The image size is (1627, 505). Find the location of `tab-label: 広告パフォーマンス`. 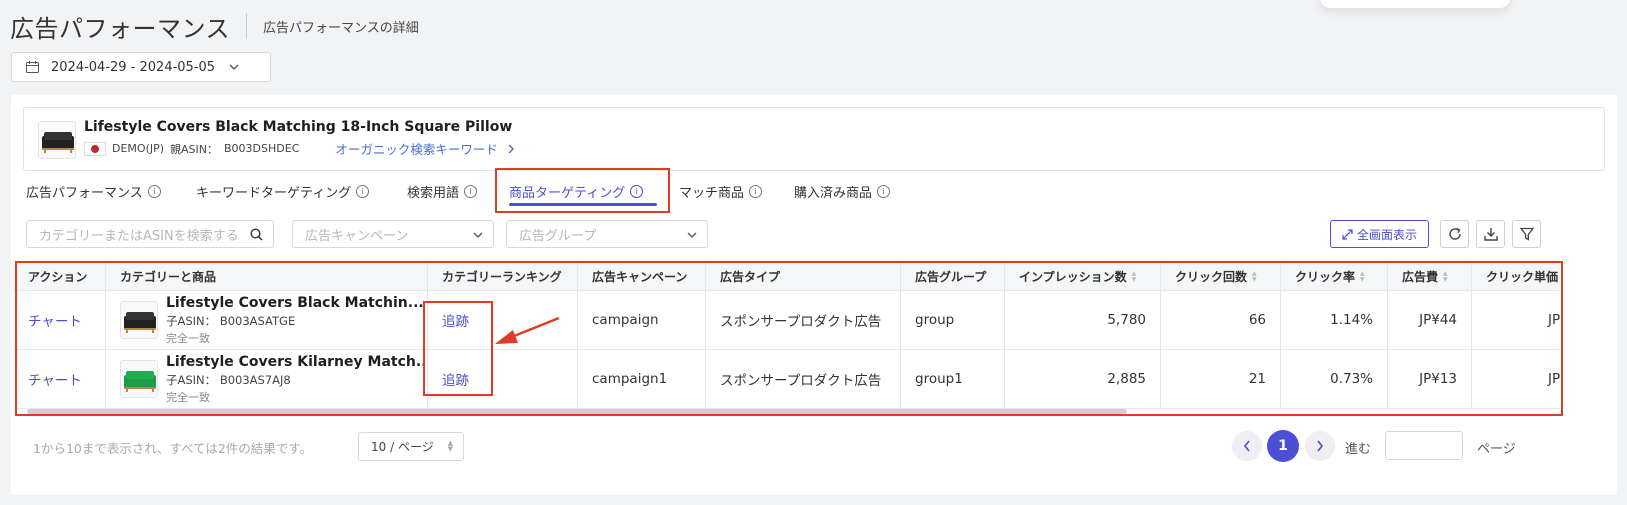

tab-label: 広告パフォーマンス is located at coordinates (84, 193).